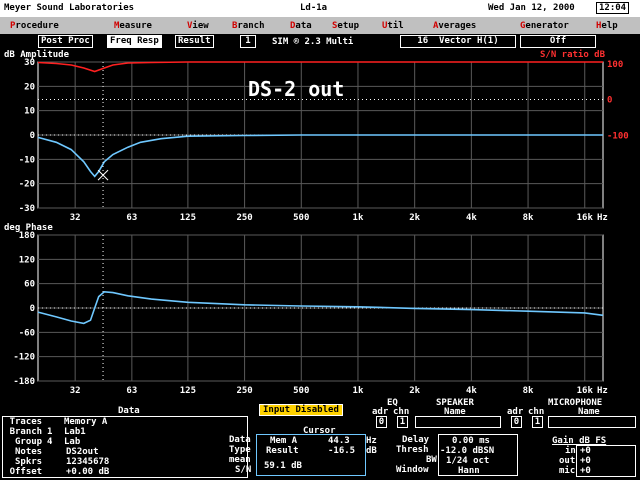 The image size is (640, 480). Describe the element at coordinates (27, 209) in the screenshot. I see `amp-ytick: -30` at that location.